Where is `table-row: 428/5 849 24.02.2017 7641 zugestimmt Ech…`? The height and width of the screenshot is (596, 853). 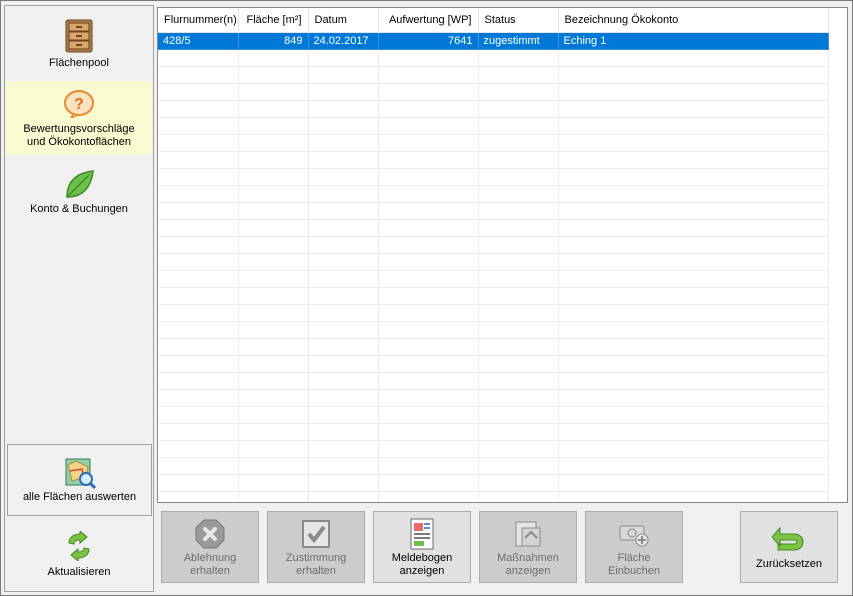
table-row: 428/5 849 24.02.2017 7641 zugestimmt Ech… is located at coordinates (493, 41).